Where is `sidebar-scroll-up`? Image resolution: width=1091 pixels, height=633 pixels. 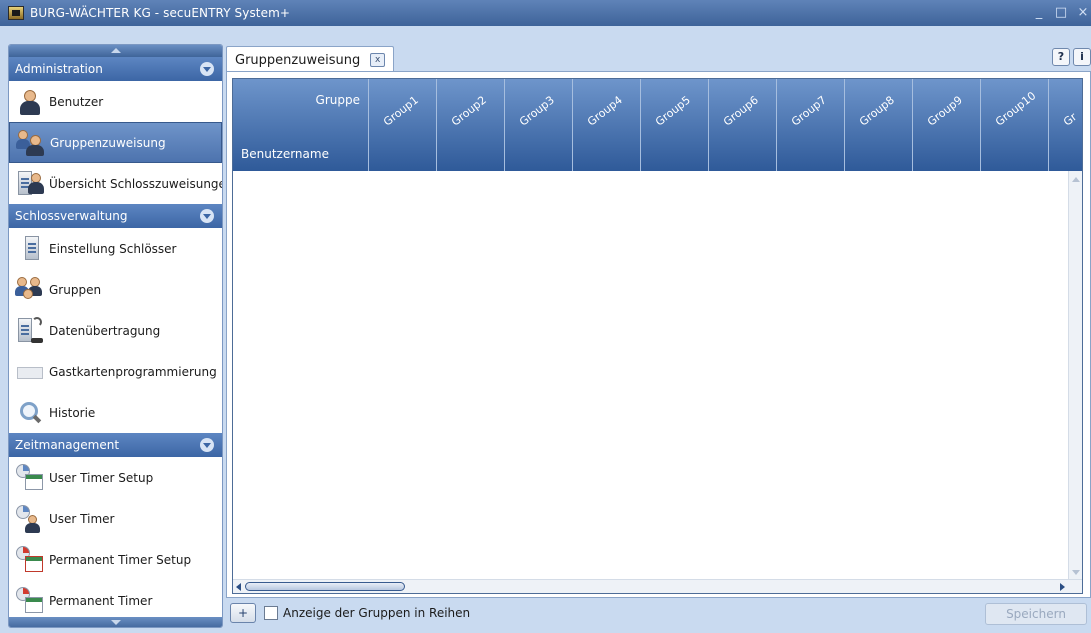 sidebar-scroll-up is located at coordinates (115, 51).